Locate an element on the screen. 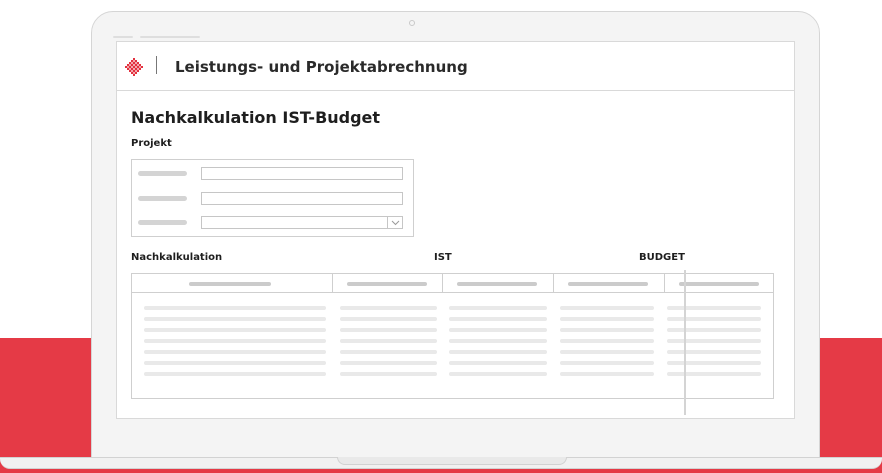  scrollbar is located at coordinates (685, 342).